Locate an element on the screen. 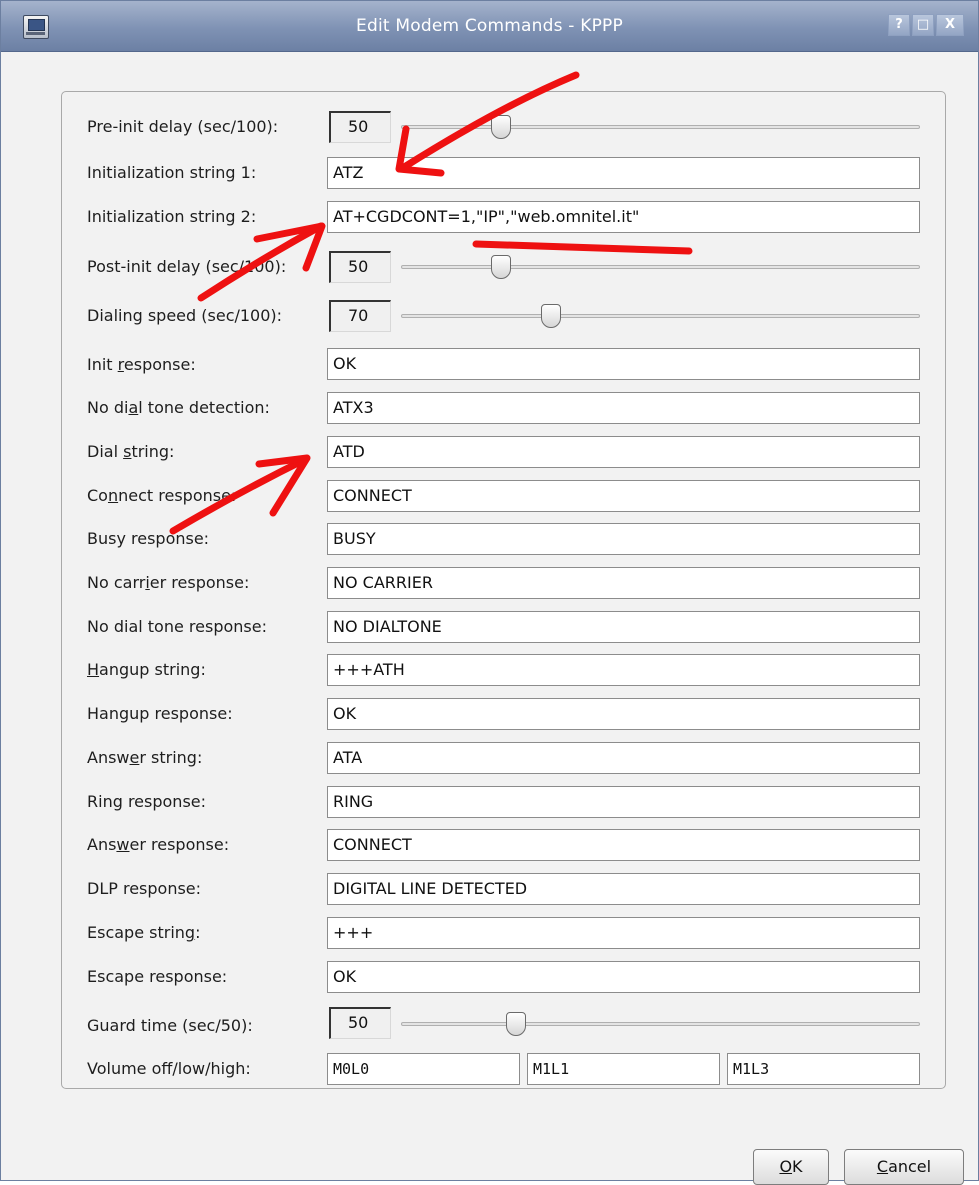  answer-response-label: Answer response: is located at coordinates (158, 844).